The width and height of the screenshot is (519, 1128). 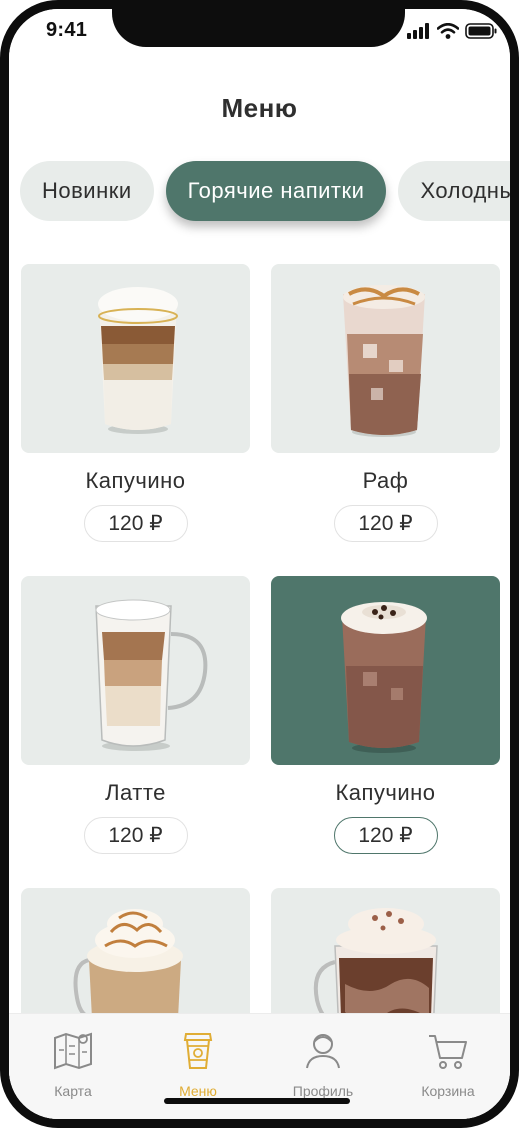 I want to click on map-icon, so click(x=73, y=1051).